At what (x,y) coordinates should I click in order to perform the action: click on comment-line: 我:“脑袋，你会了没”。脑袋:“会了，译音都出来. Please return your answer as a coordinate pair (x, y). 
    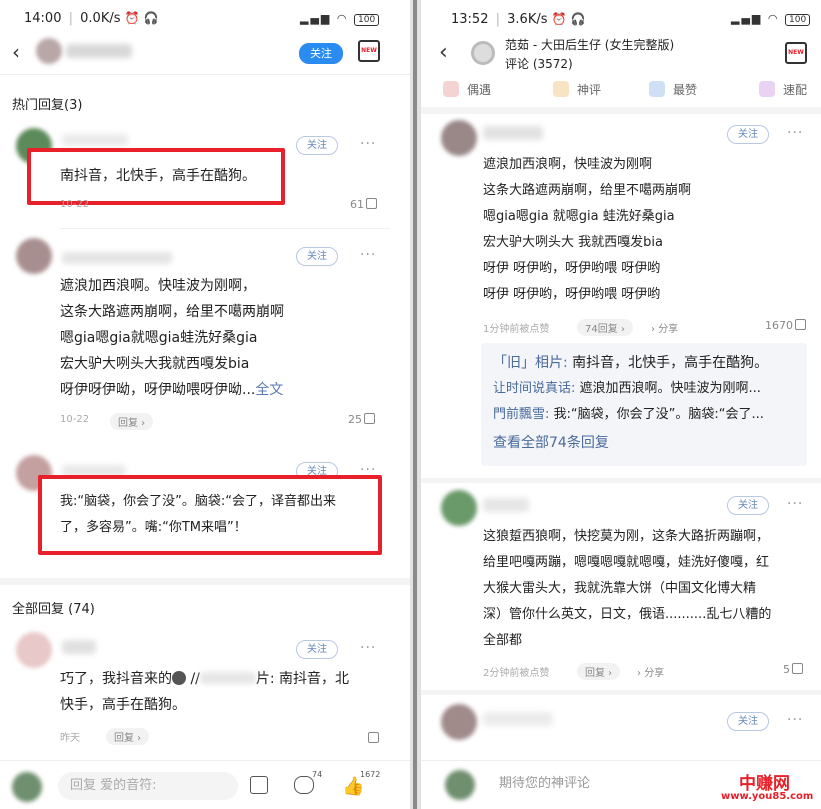
    Looking at the image, I should click on (198, 501).